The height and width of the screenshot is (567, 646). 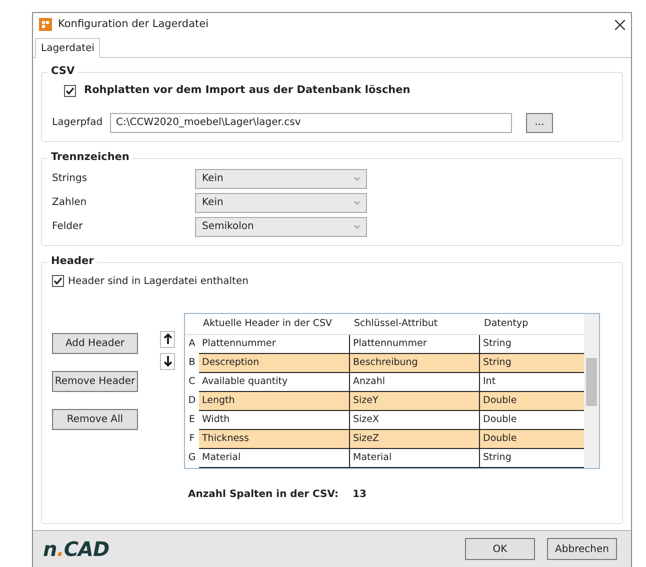 I want to click on header-button: Add Header, so click(x=95, y=343).